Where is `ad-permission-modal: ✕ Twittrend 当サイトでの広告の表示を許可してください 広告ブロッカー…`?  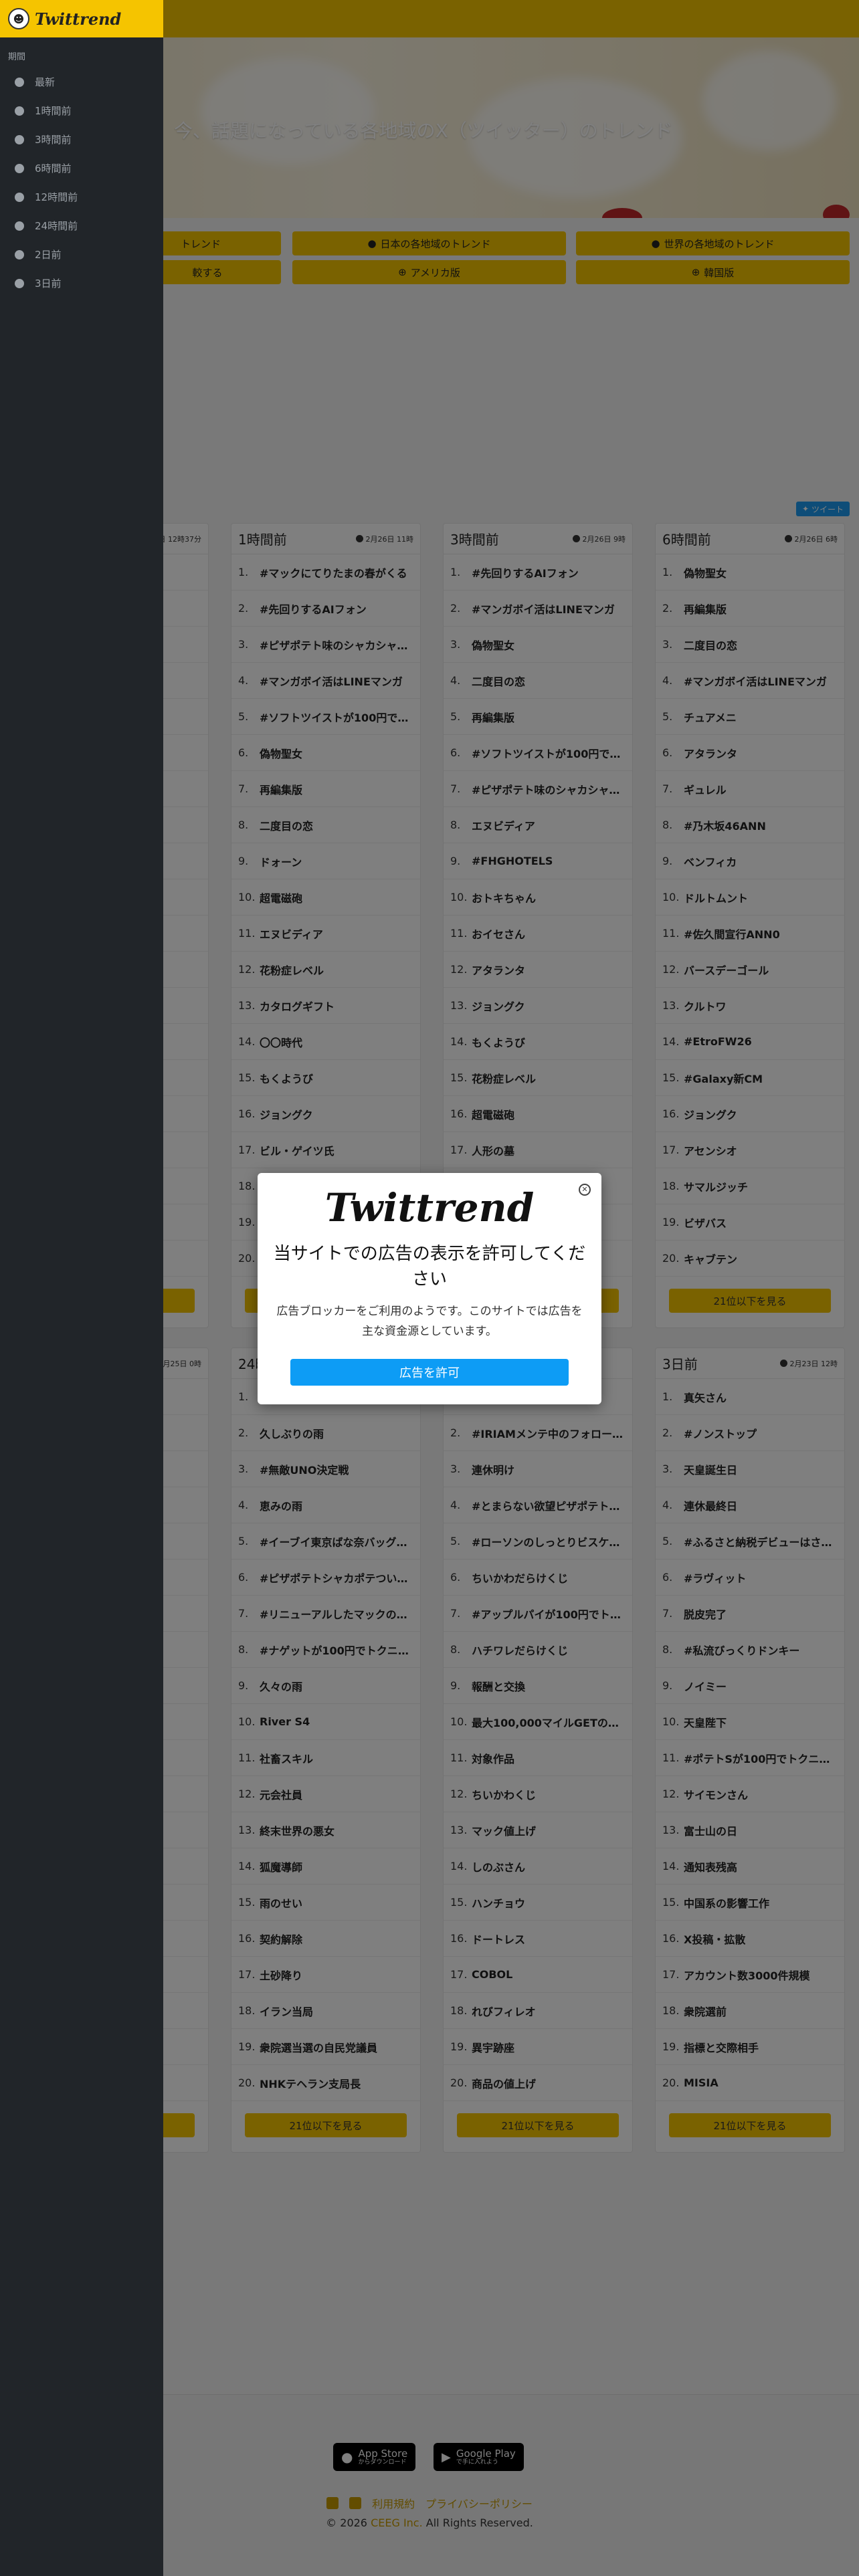 ad-permission-modal: ✕ Twittrend 当サイトでの広告の表示を許可してください 広告ブロッカー… is located at coordinates (429, 1288).